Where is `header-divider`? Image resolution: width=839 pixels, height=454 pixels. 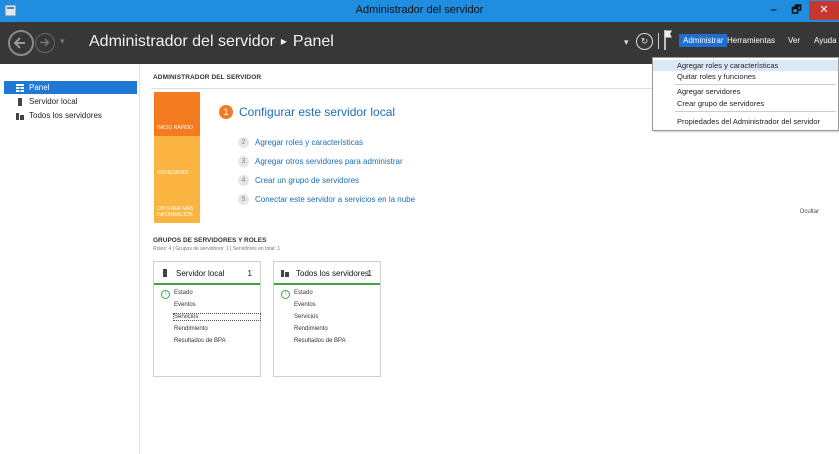
header-divider is located at coordinates (658, 41).